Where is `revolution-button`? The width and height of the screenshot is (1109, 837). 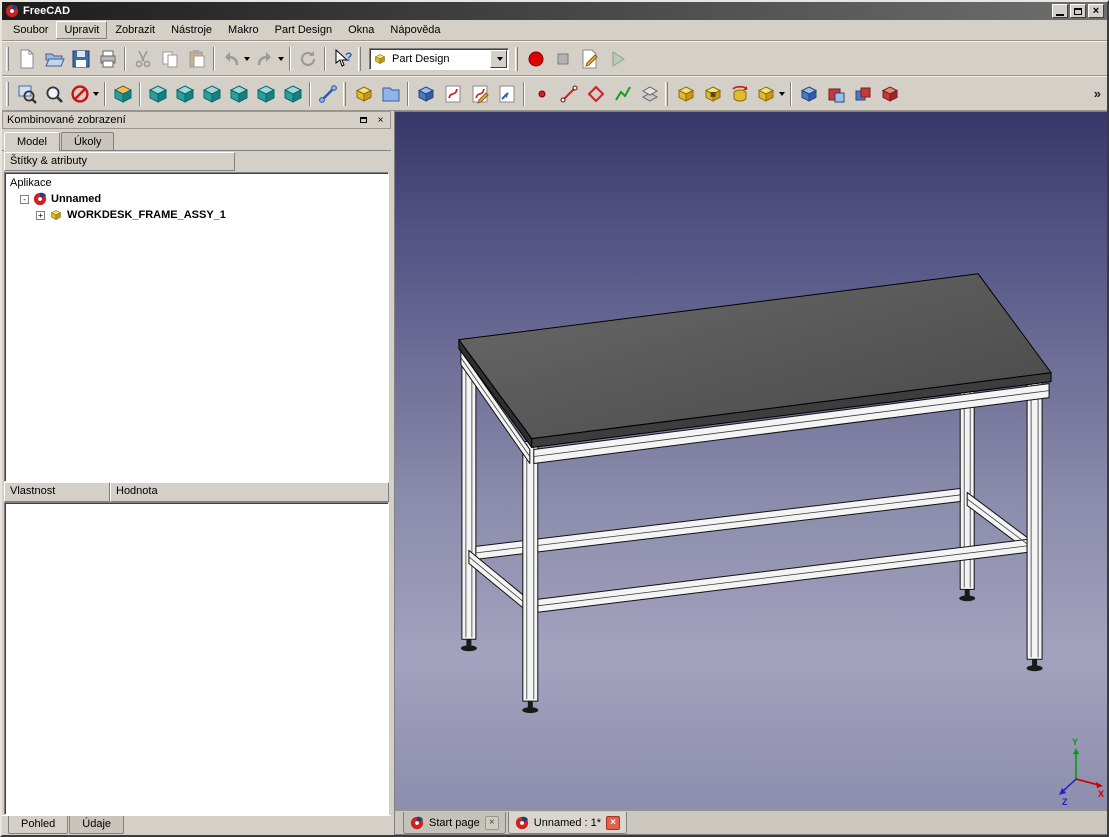 revolution-button is located at coordinates (739, 93).